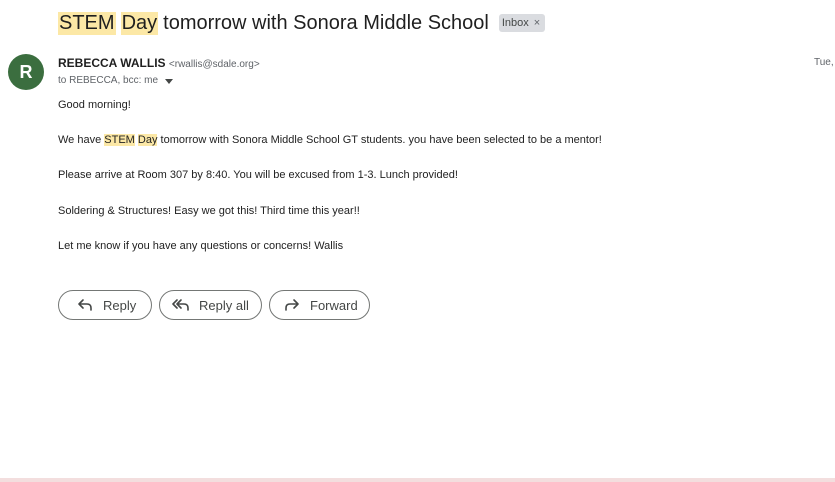  I want to click on close-icon: ×, so click(537, 23).